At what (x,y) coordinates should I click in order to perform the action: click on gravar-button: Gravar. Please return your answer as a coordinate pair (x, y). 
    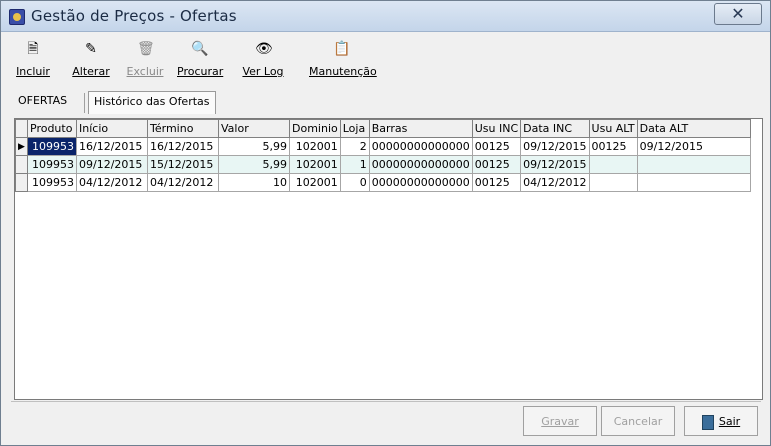
    Looking at the image, I should click on (560, 421).